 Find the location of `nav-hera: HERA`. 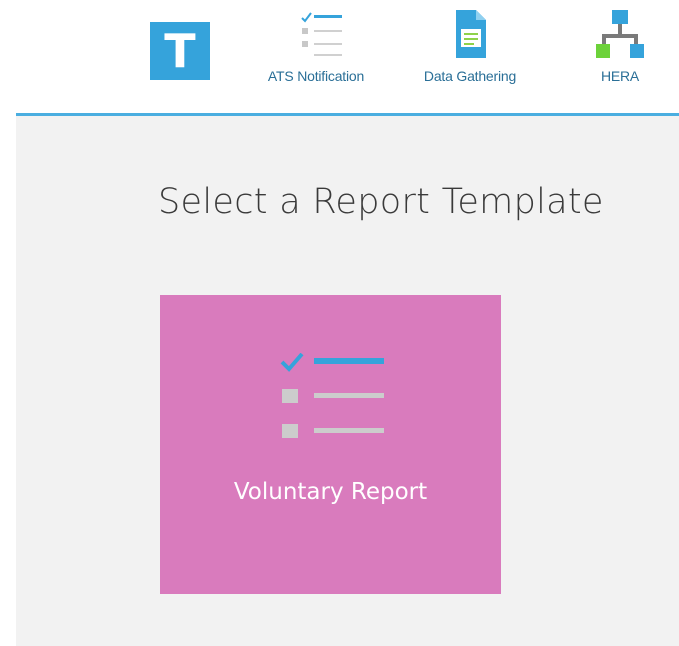

nav-hera: HERA is located at coordinates (620, 46).